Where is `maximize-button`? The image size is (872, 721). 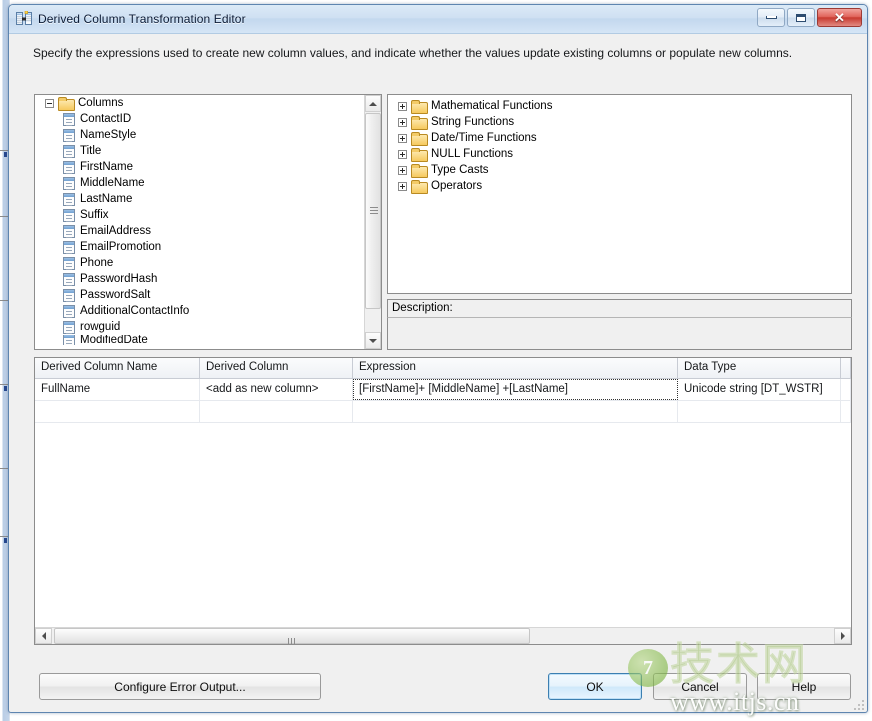
maximize-button is located at coordinates (801, 17).